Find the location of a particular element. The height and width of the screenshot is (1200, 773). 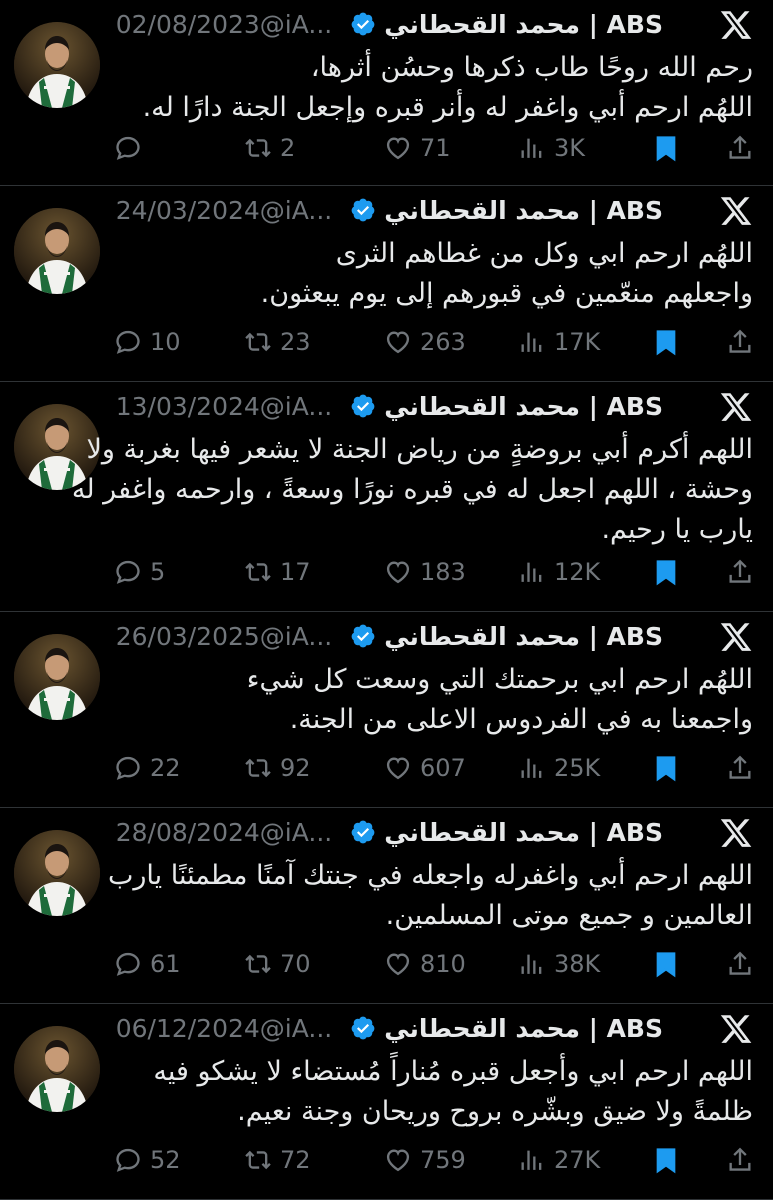

like-button: 263 is located at coordinates (425, 342).